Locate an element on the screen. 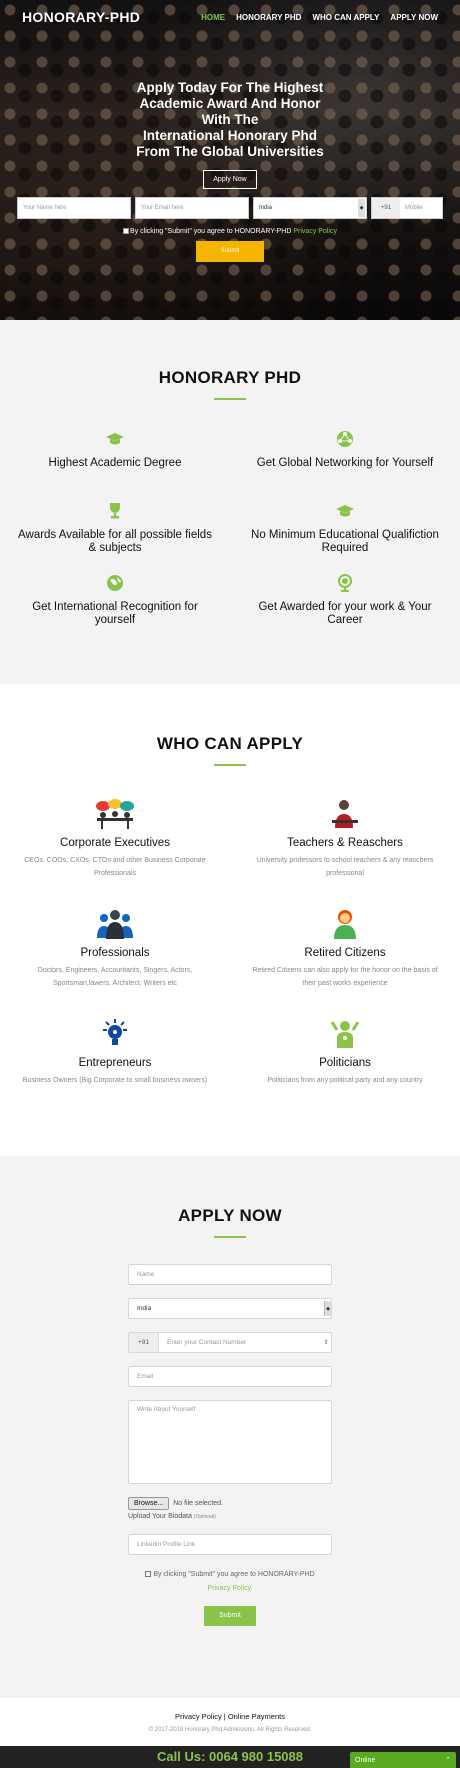  apply-agree-checkbox is located at coordinates (148, 1574).